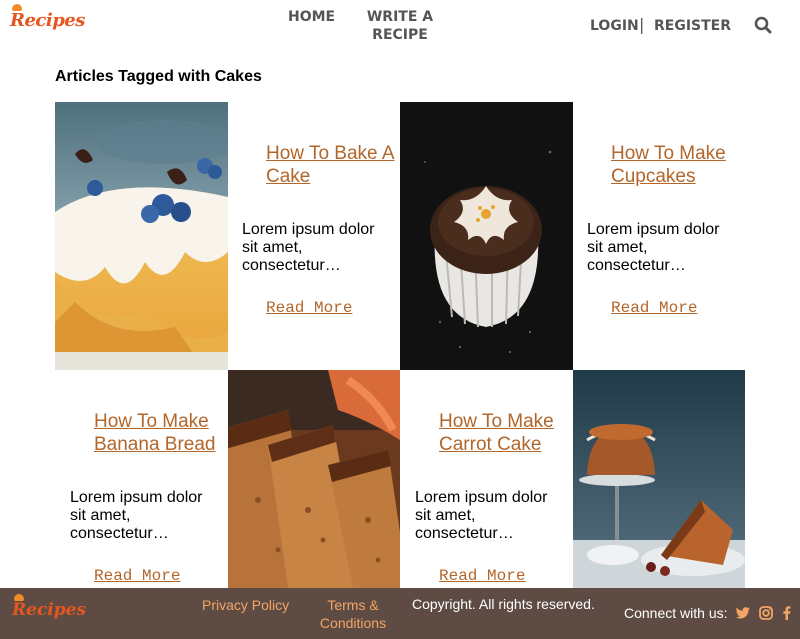 This screenshot has width=800, height=639. Describe the element at coordinates (159, 433) in the screenshot. I see `article-title-link: How To Make Banana Bread` at that location.